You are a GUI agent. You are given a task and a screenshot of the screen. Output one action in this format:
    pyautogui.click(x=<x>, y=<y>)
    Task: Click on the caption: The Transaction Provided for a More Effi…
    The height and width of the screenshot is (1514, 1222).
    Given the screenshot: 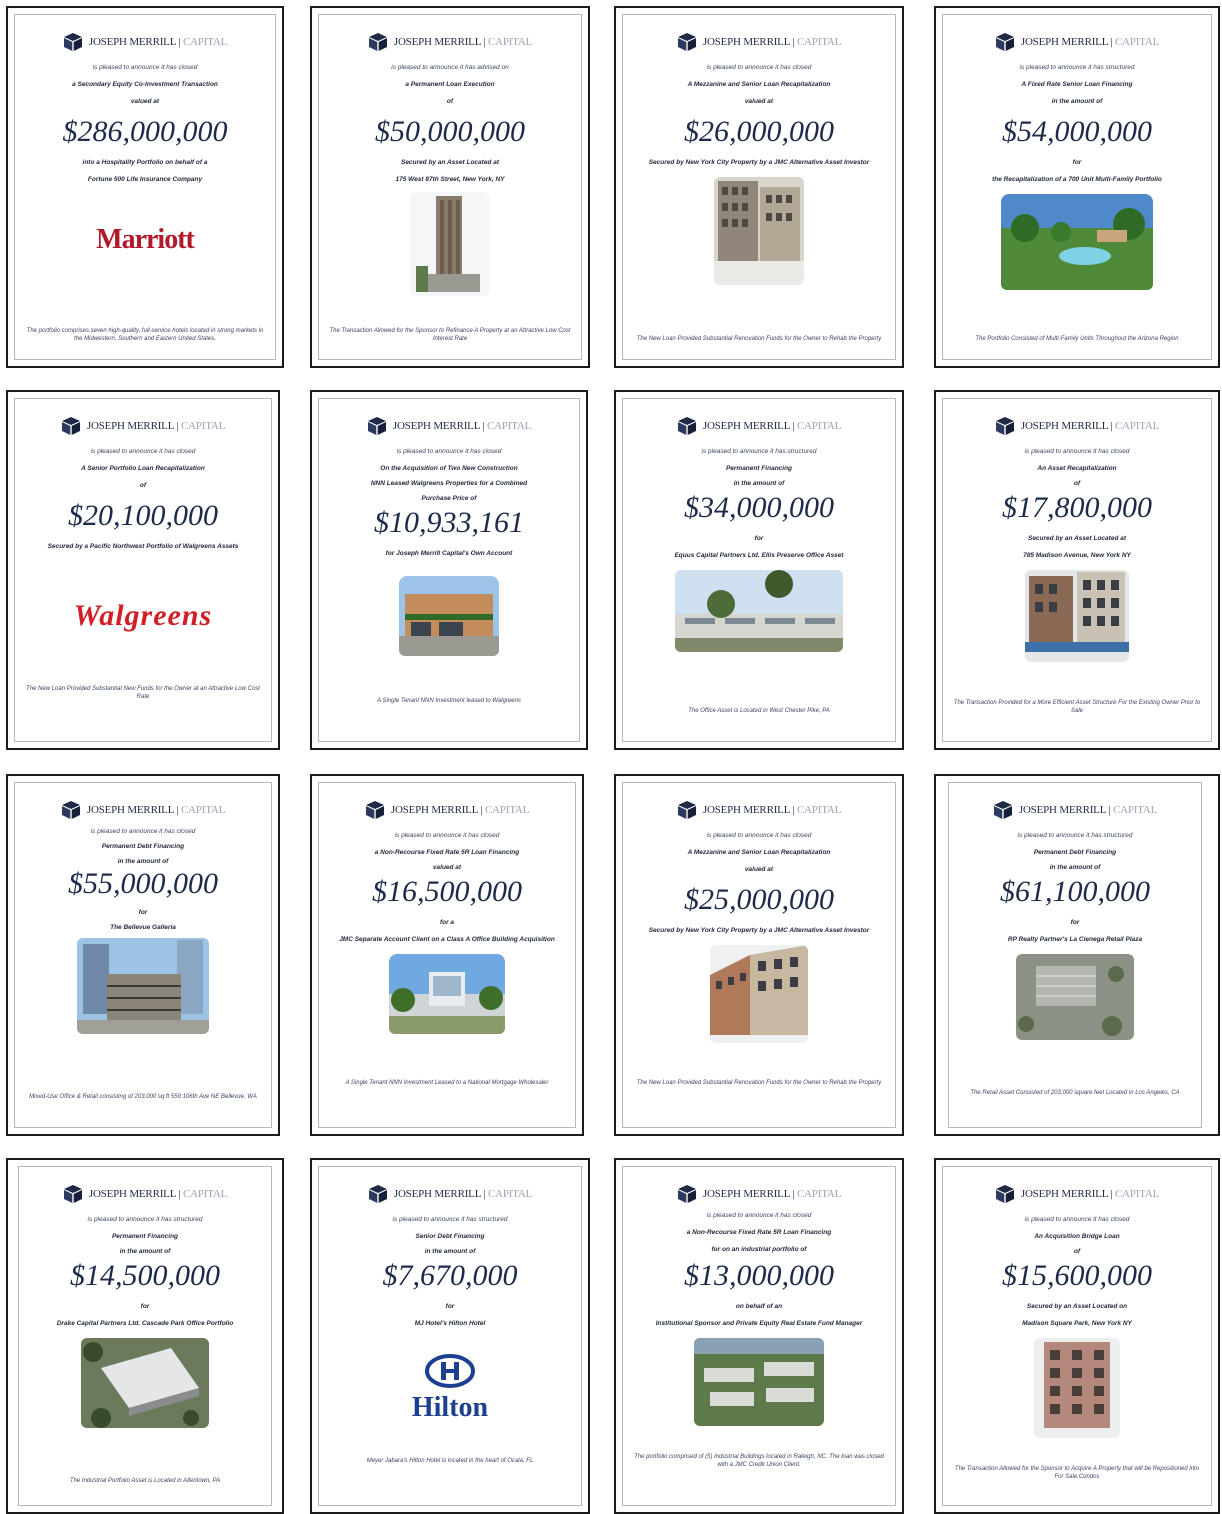 What is the action you would take?
    pyautogui.click(x=1077, y=707)
    